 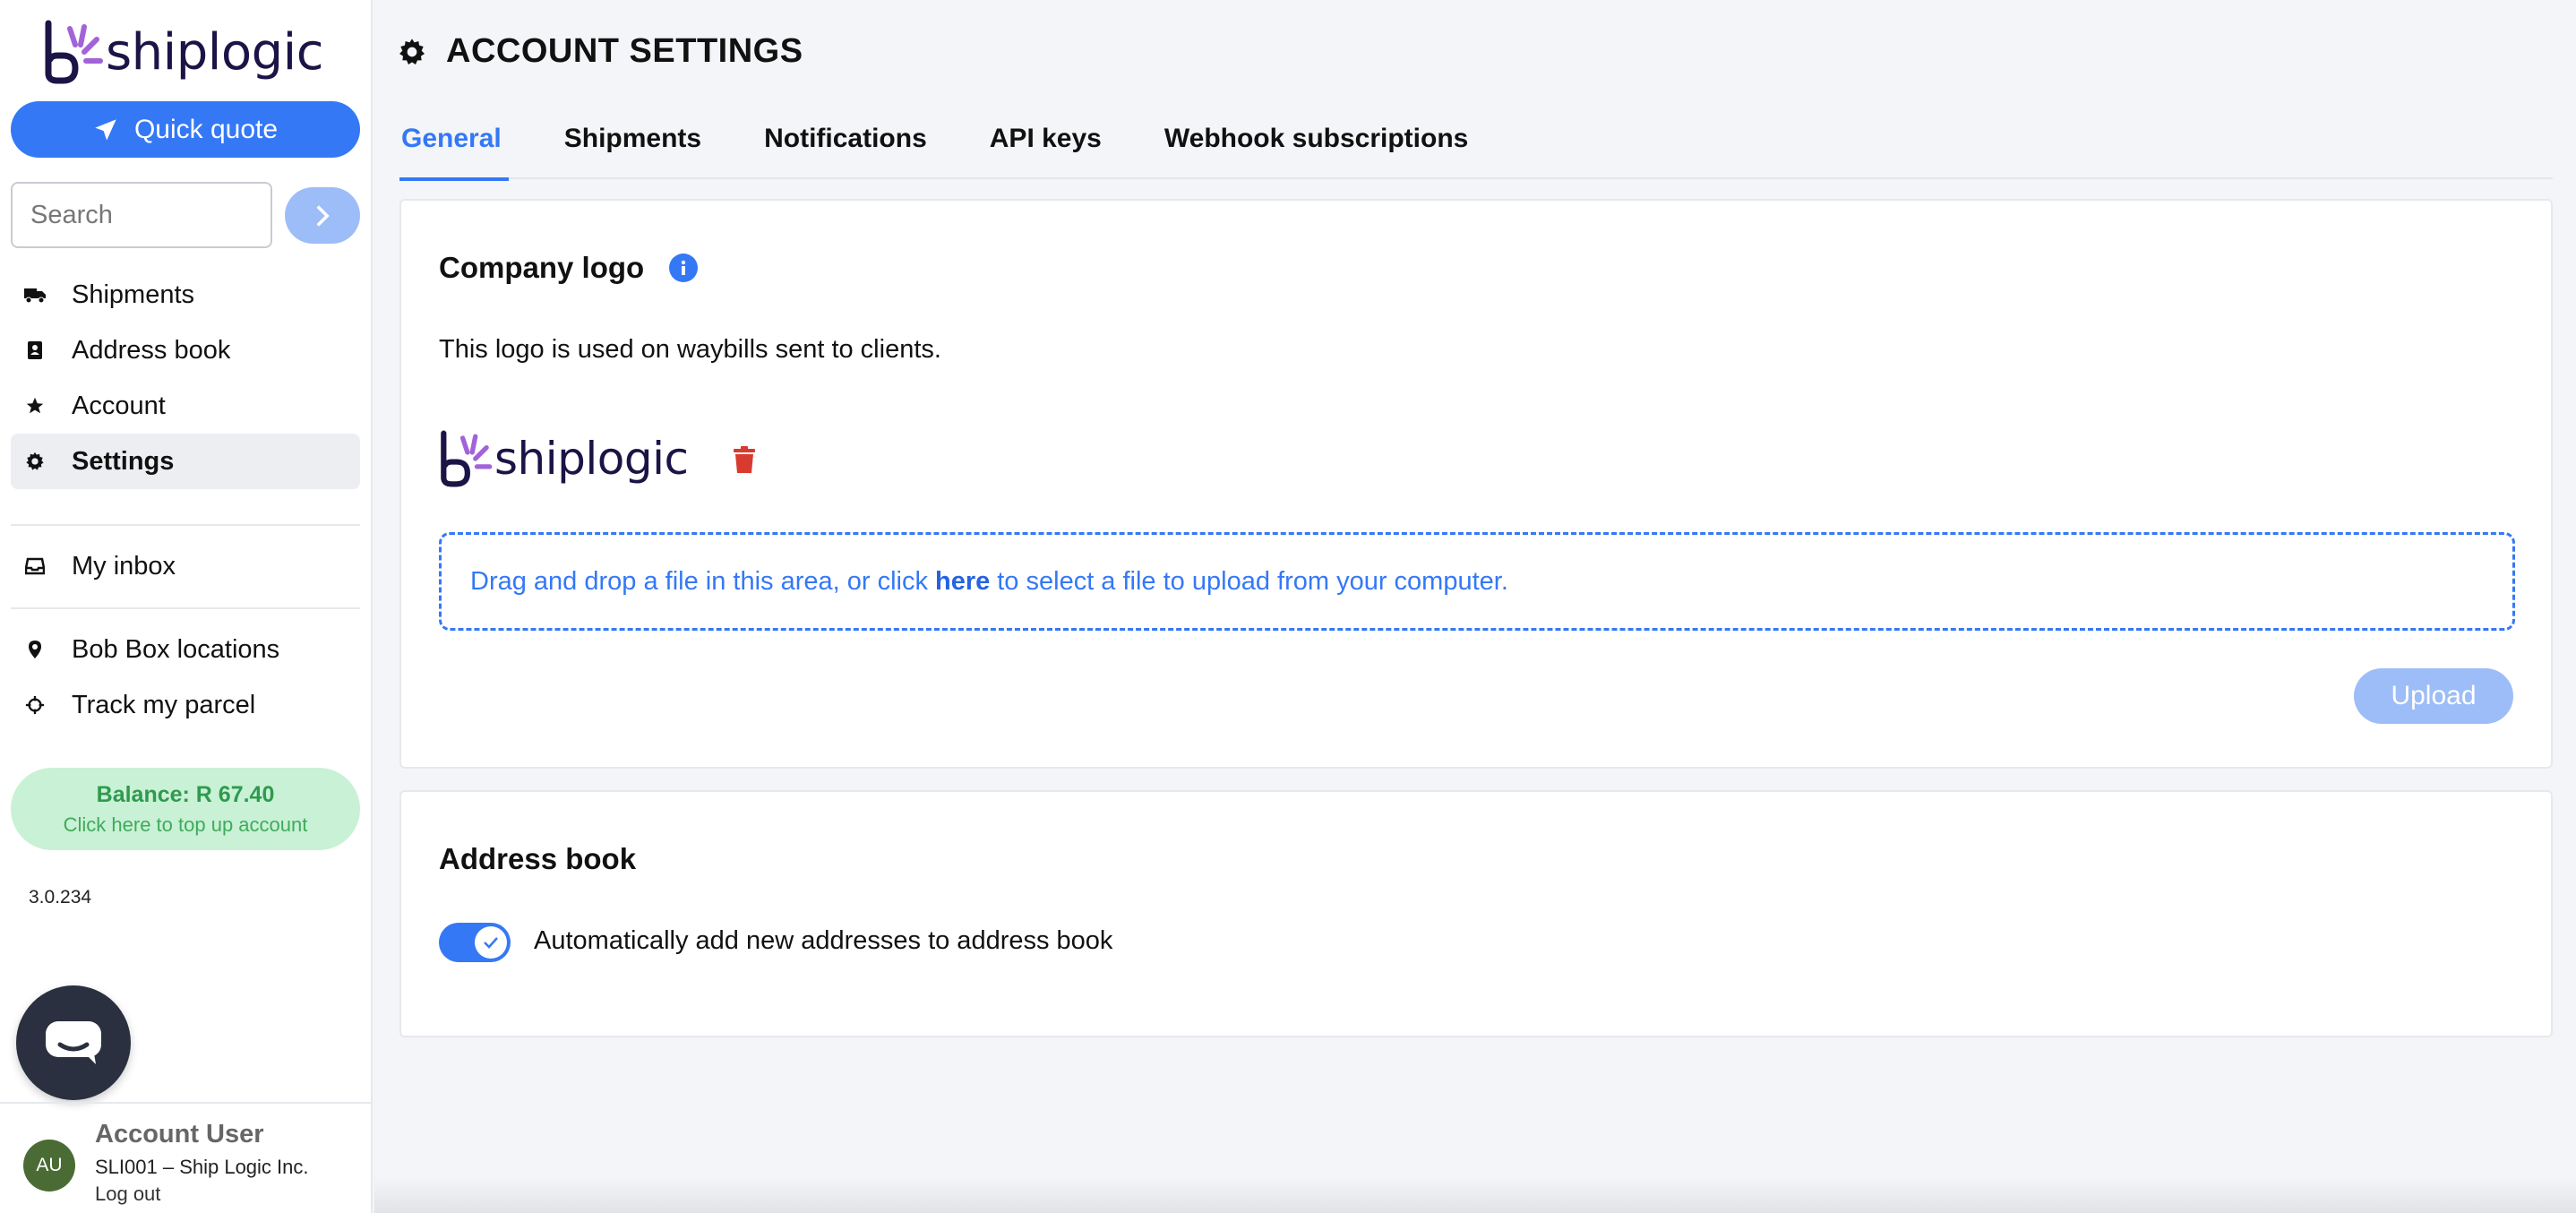 I want to click on sidebar-item-account: Account, so click(x=185, y=406).